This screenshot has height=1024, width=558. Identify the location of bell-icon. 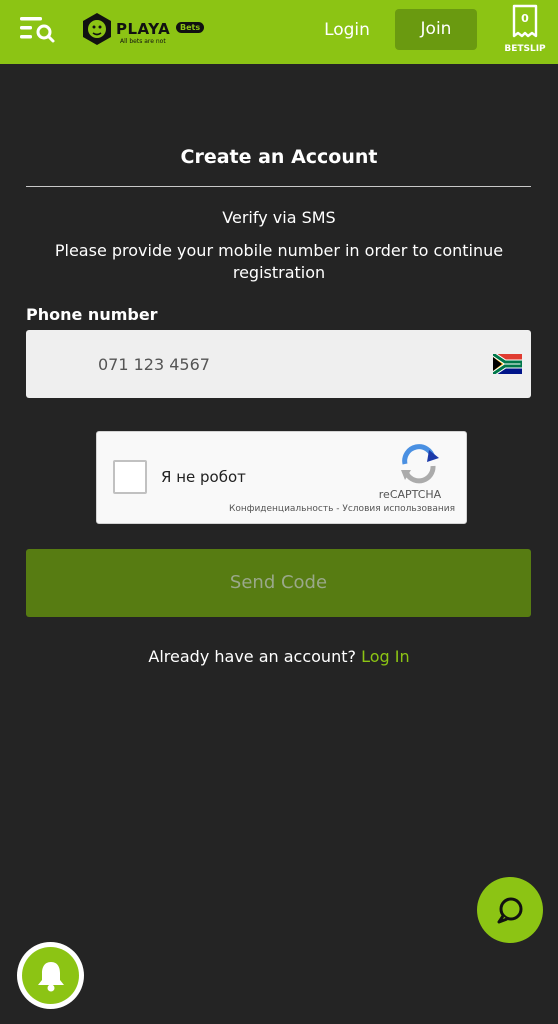
(51, 977).